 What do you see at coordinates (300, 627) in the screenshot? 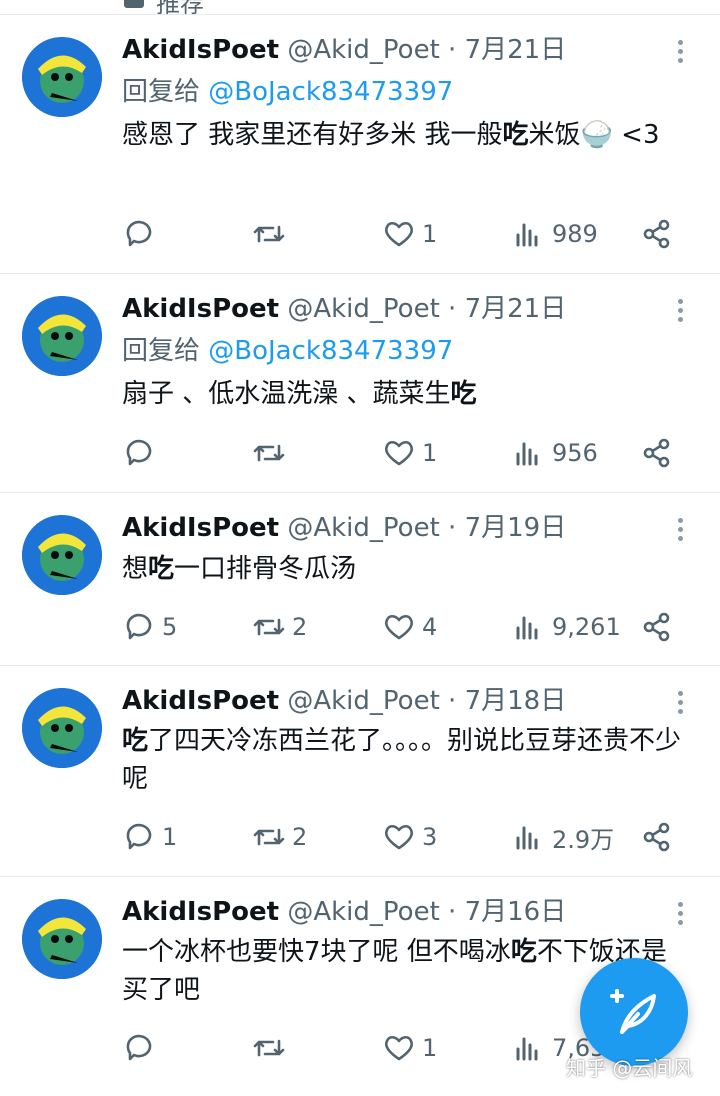
I see `retweet-count: 2` at bounding box center [300, 627].